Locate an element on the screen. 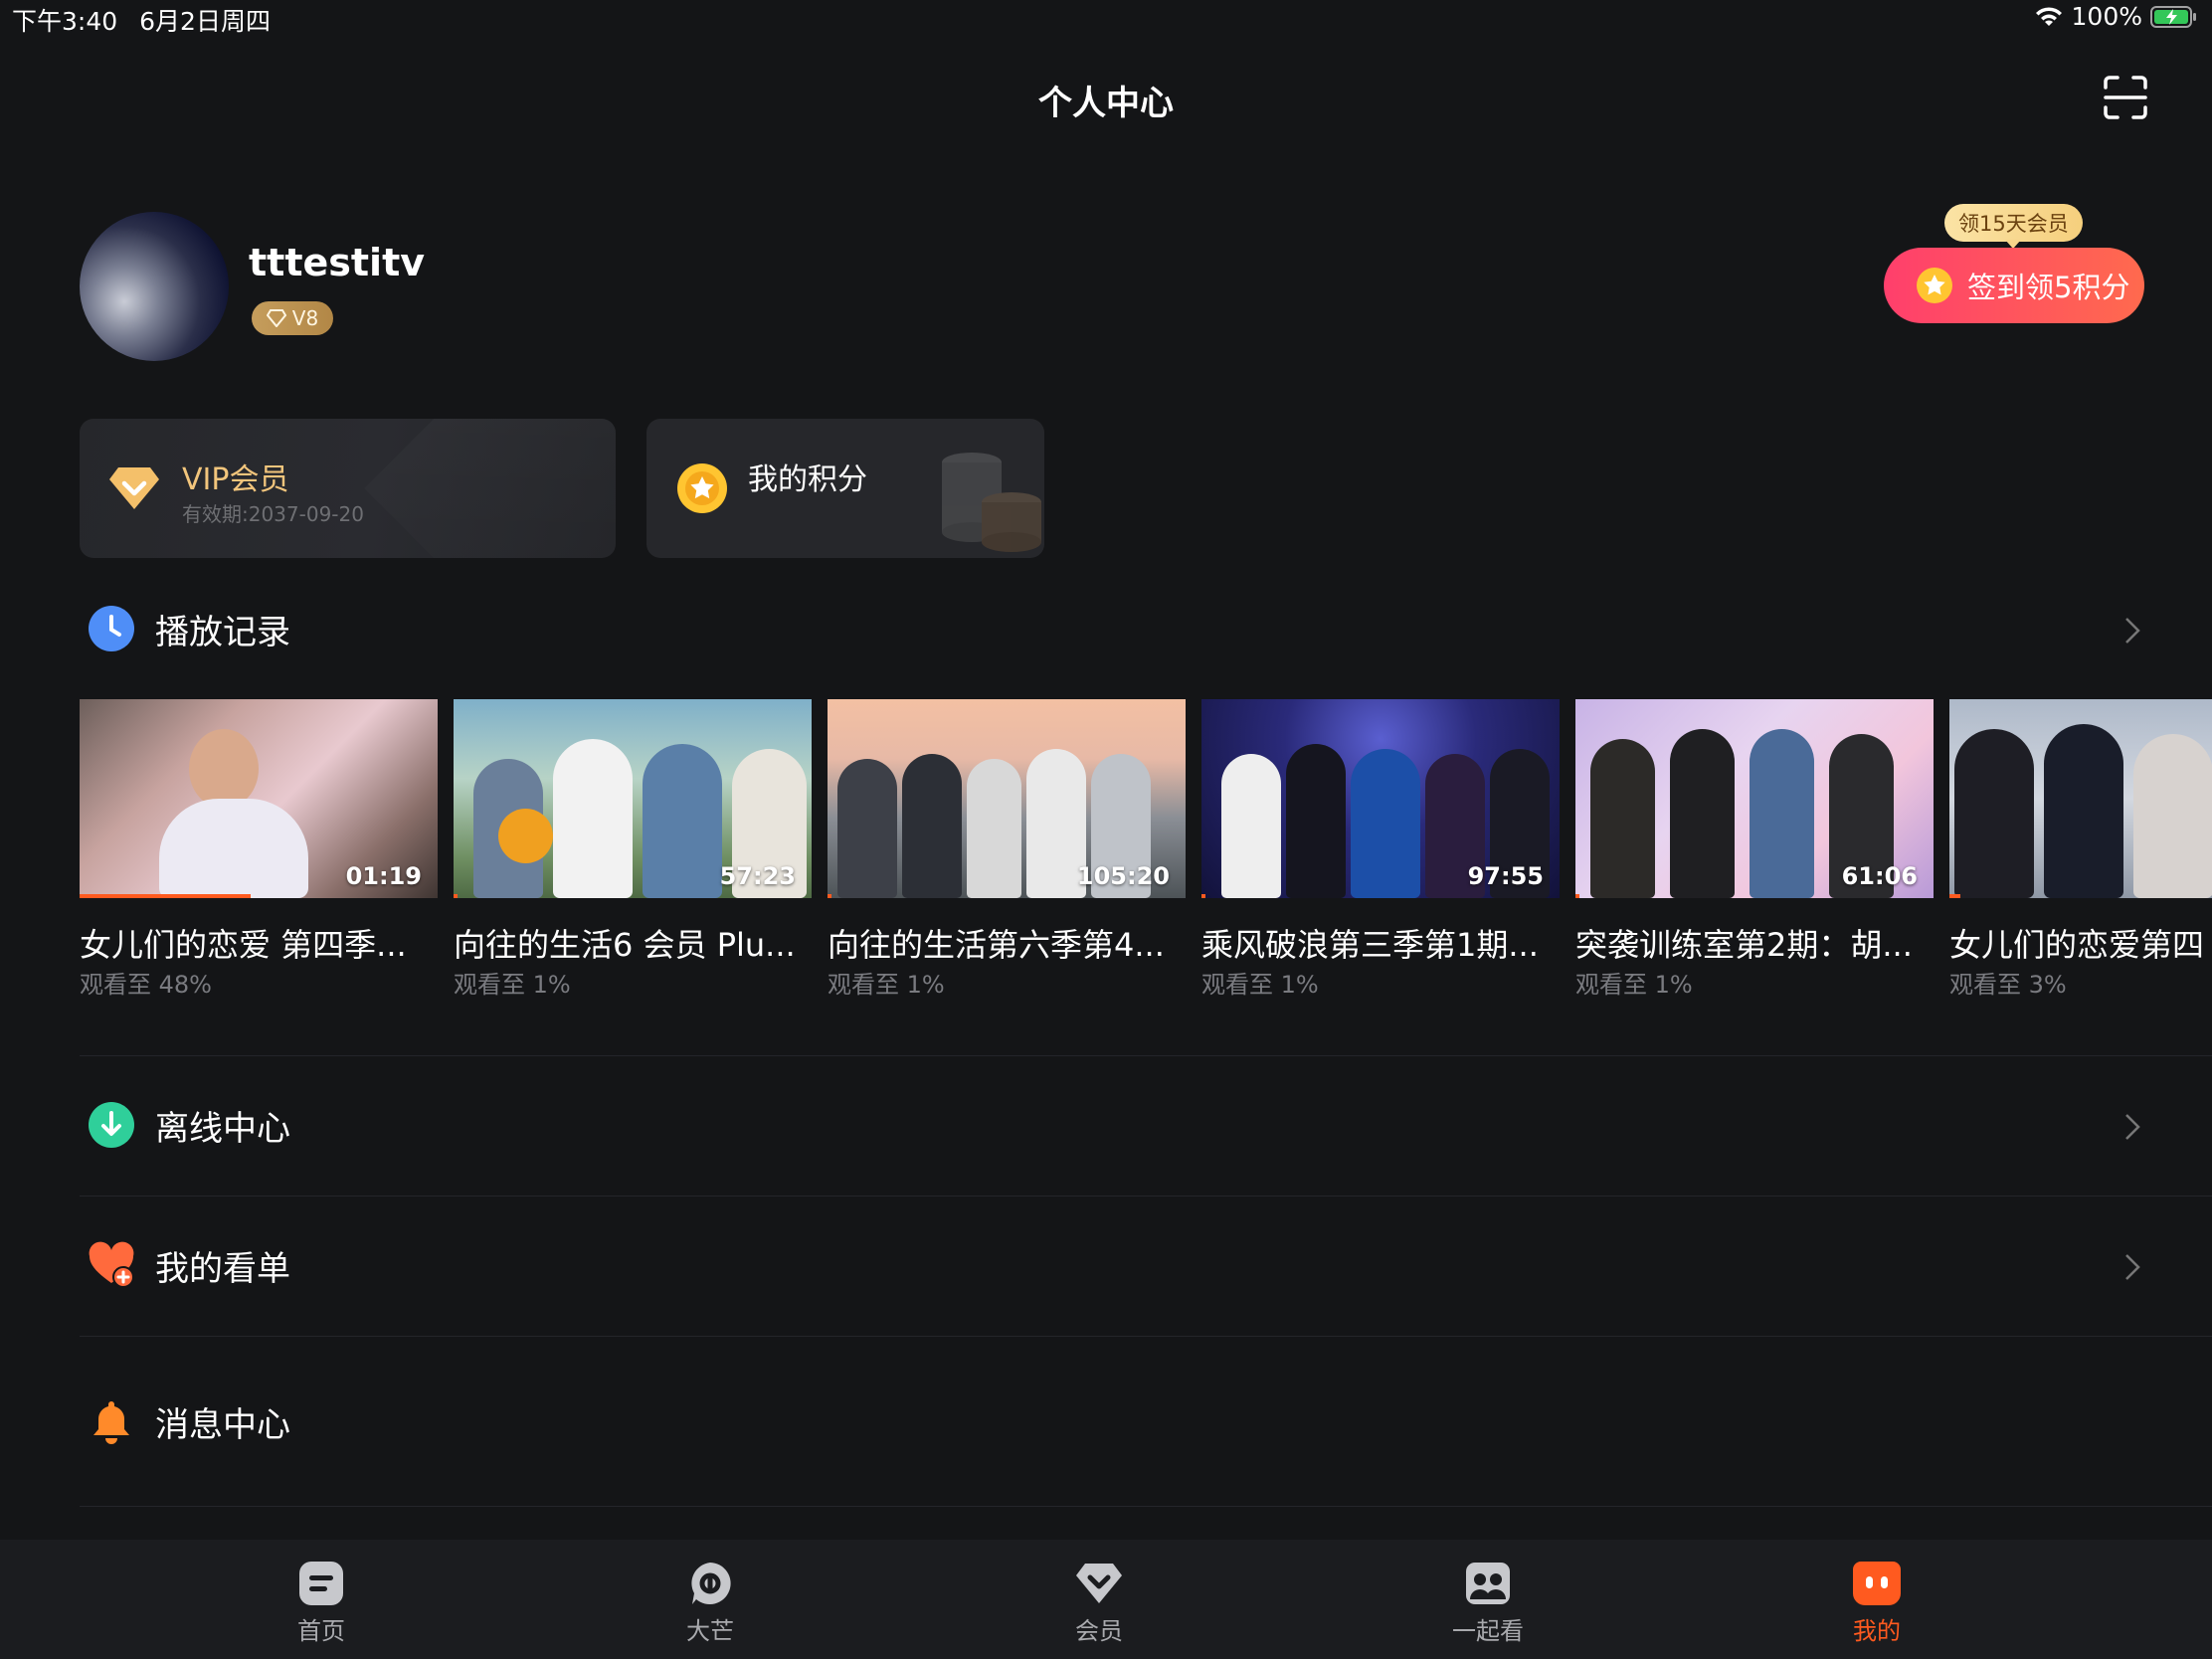  thumb-duration: 97:55 is located at coordinates (1505, 876).